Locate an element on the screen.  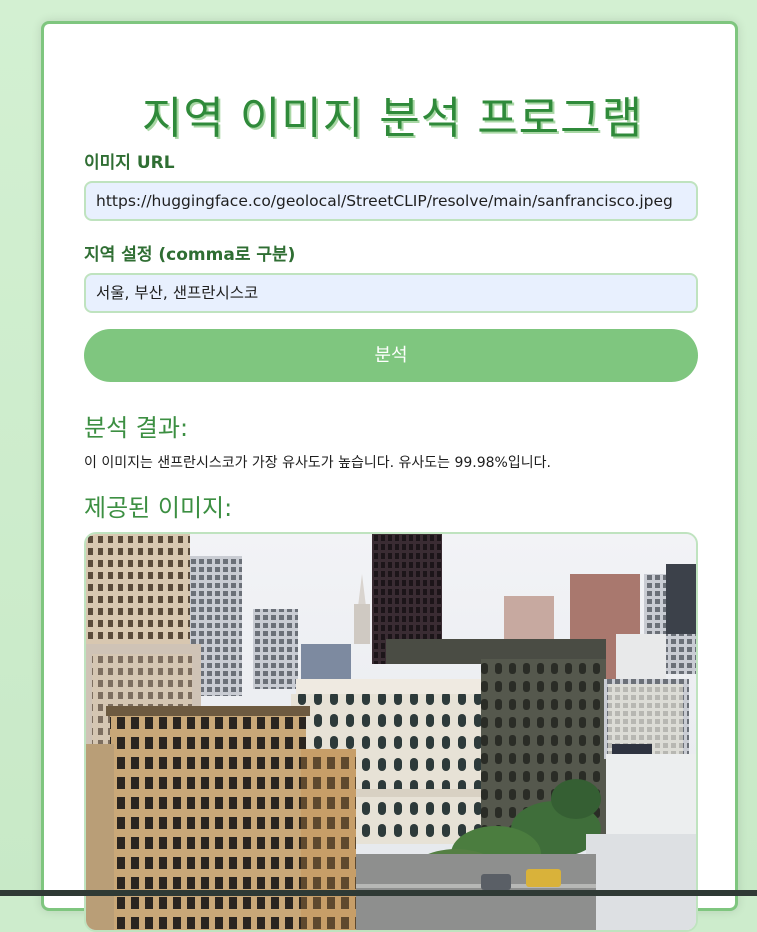
image-heading: 제공된 이미지: is located at coordinates (158, 508).